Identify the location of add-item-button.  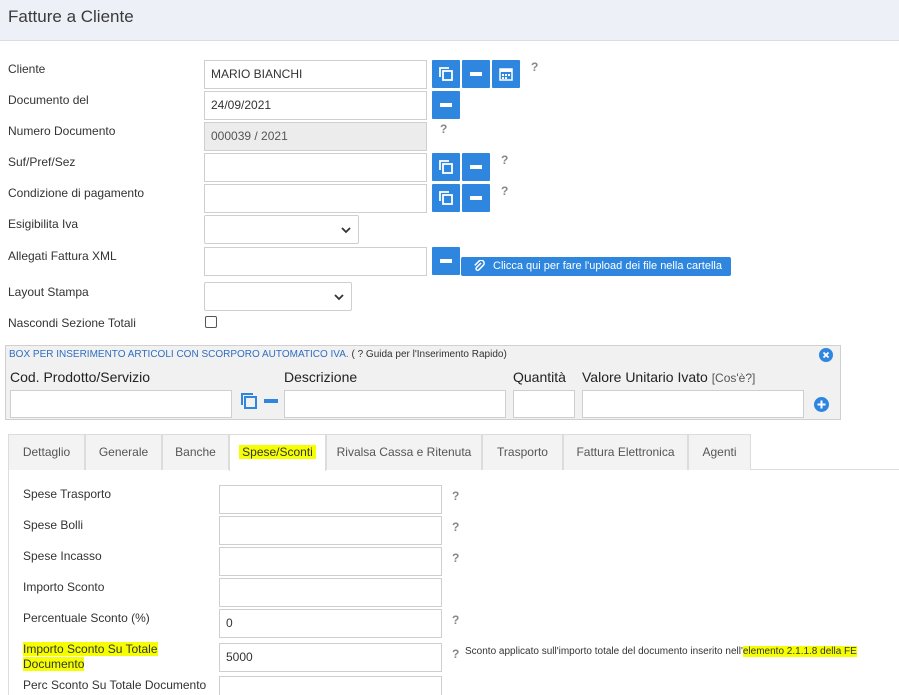
(821, 404).